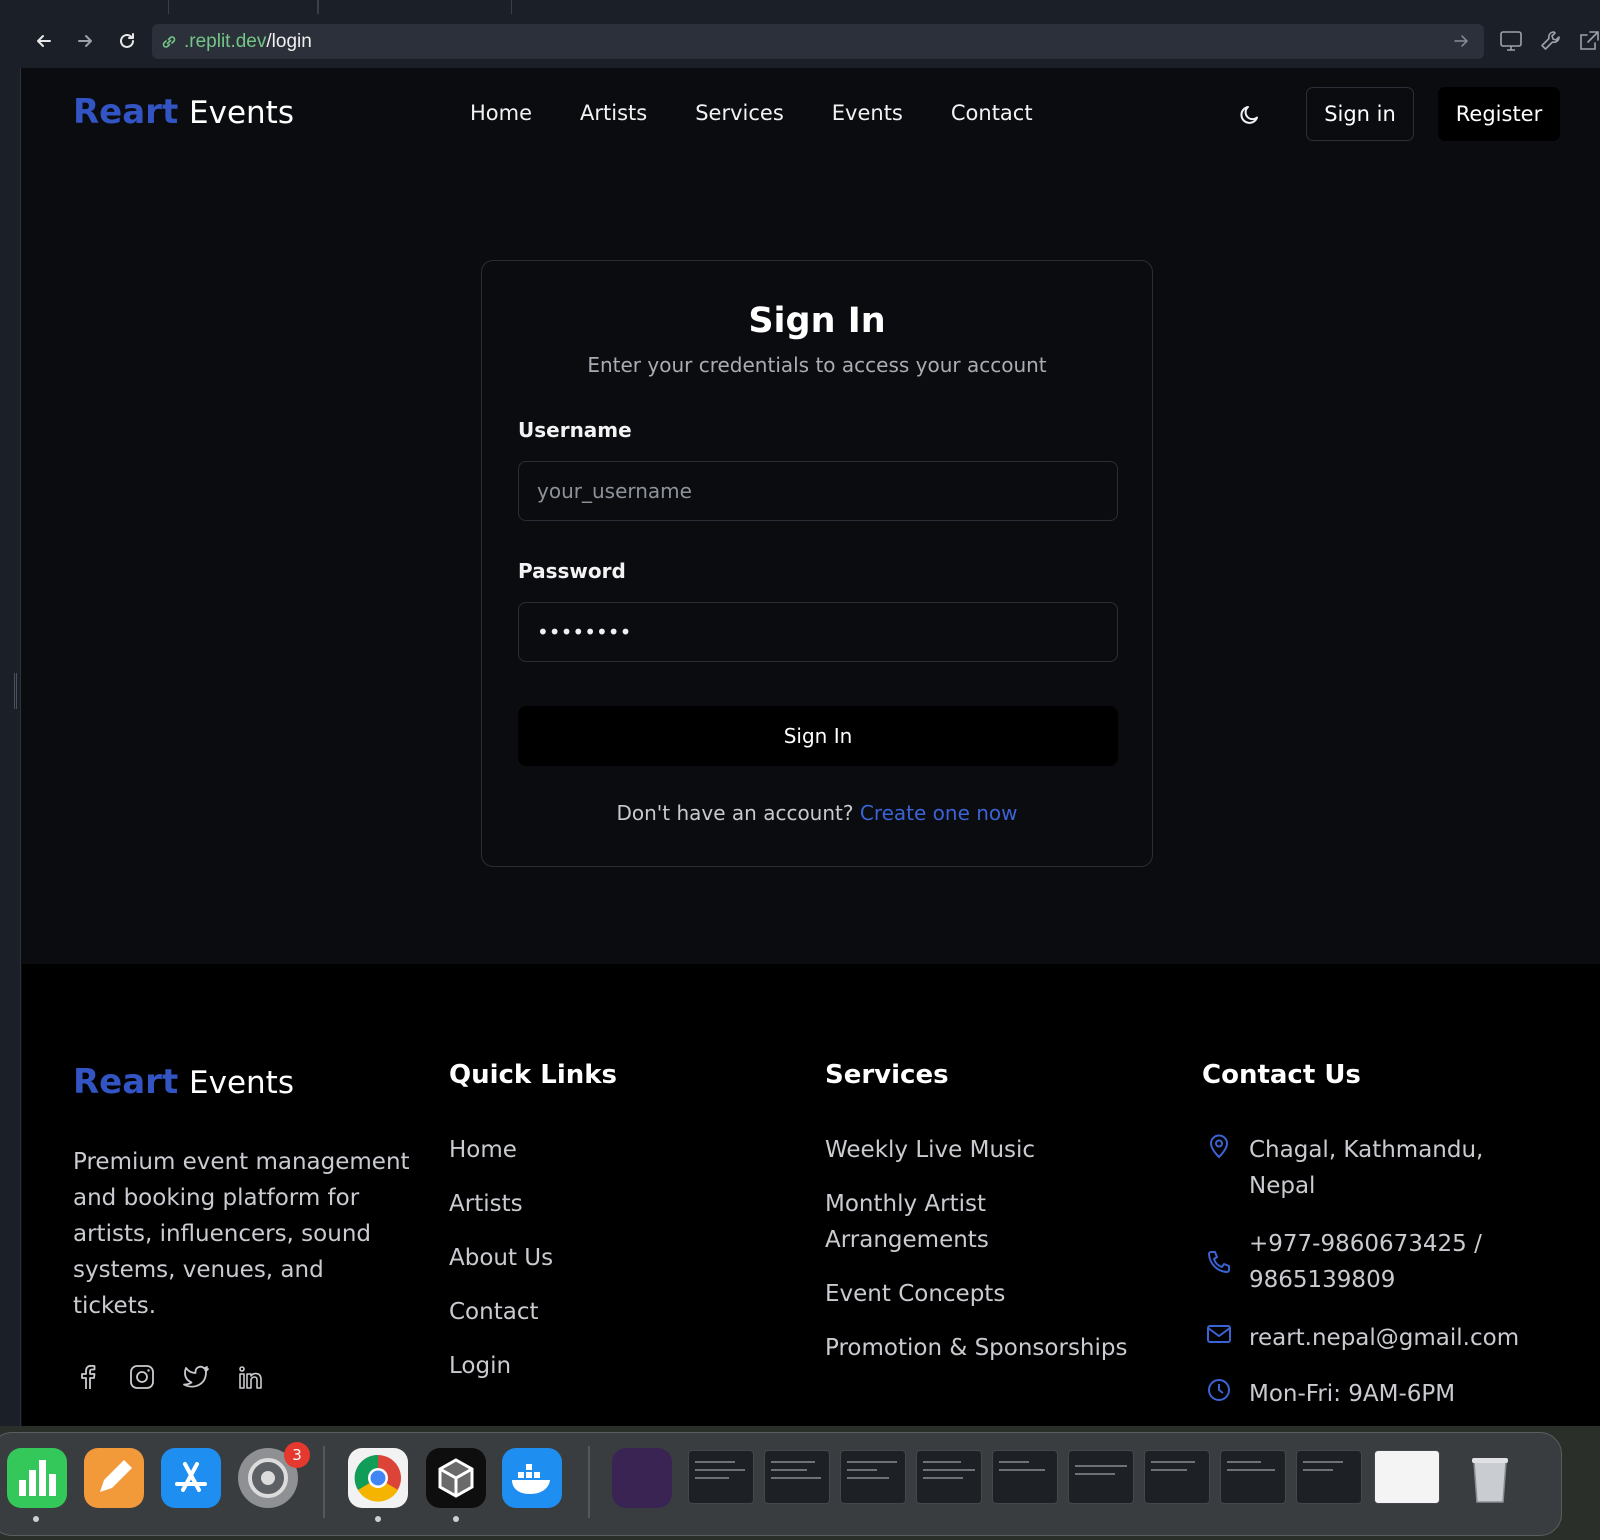  Describe the element at coordinates (1384, 1338) in the screenshot. I see `email-text: reart.nepal@gmail.com` at that location.